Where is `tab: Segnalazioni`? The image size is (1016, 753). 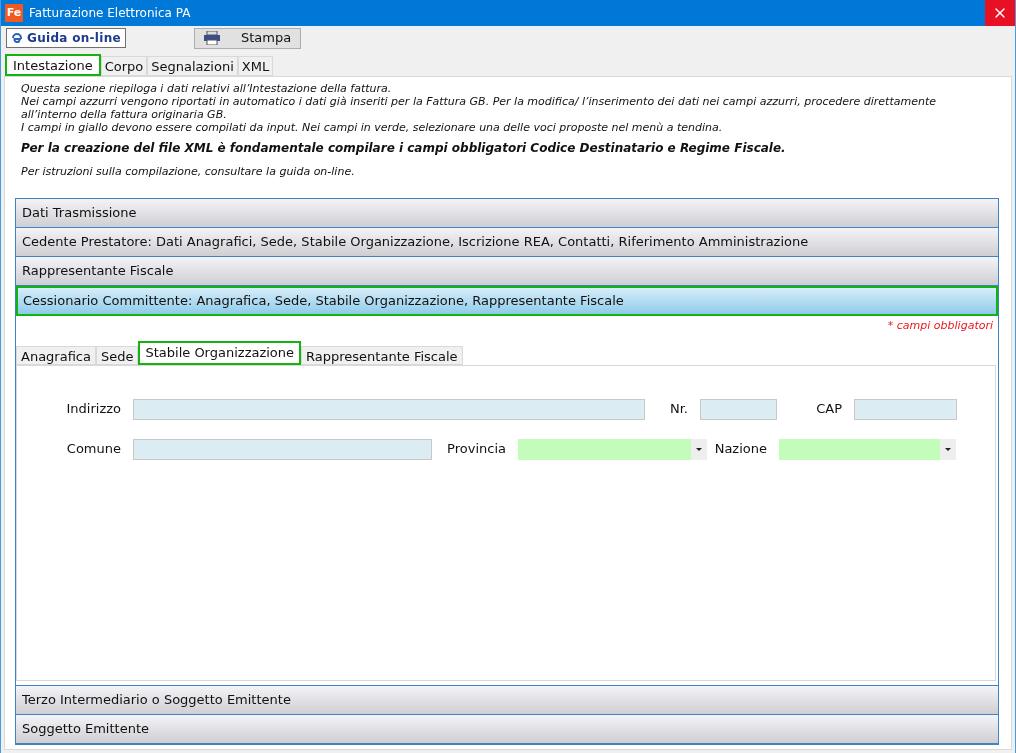
tab: Segnalazioni is located at coordinates (192, 66).